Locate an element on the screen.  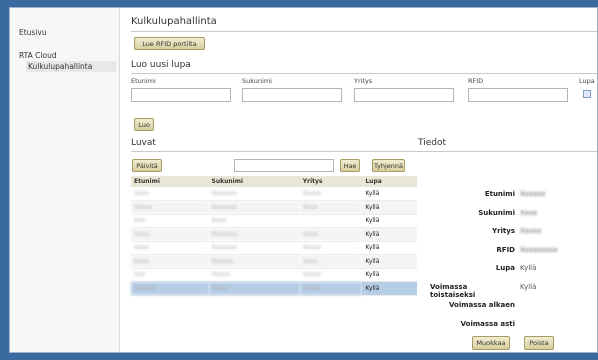
table-row: Xxxxx Xxxxxxx Xxxx Kyllä is located at coordinates (274, 207).